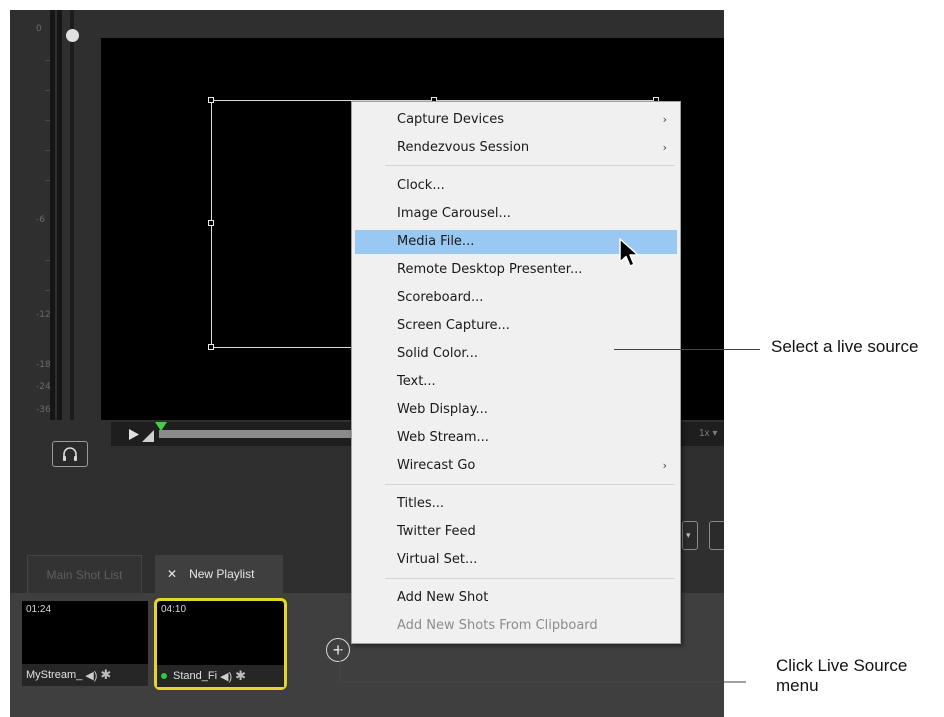 This screenshot has width=944, height=717. Describe the element at coordinates (43, 387) in the screenshot. I see `meter-label: -24` at that location.